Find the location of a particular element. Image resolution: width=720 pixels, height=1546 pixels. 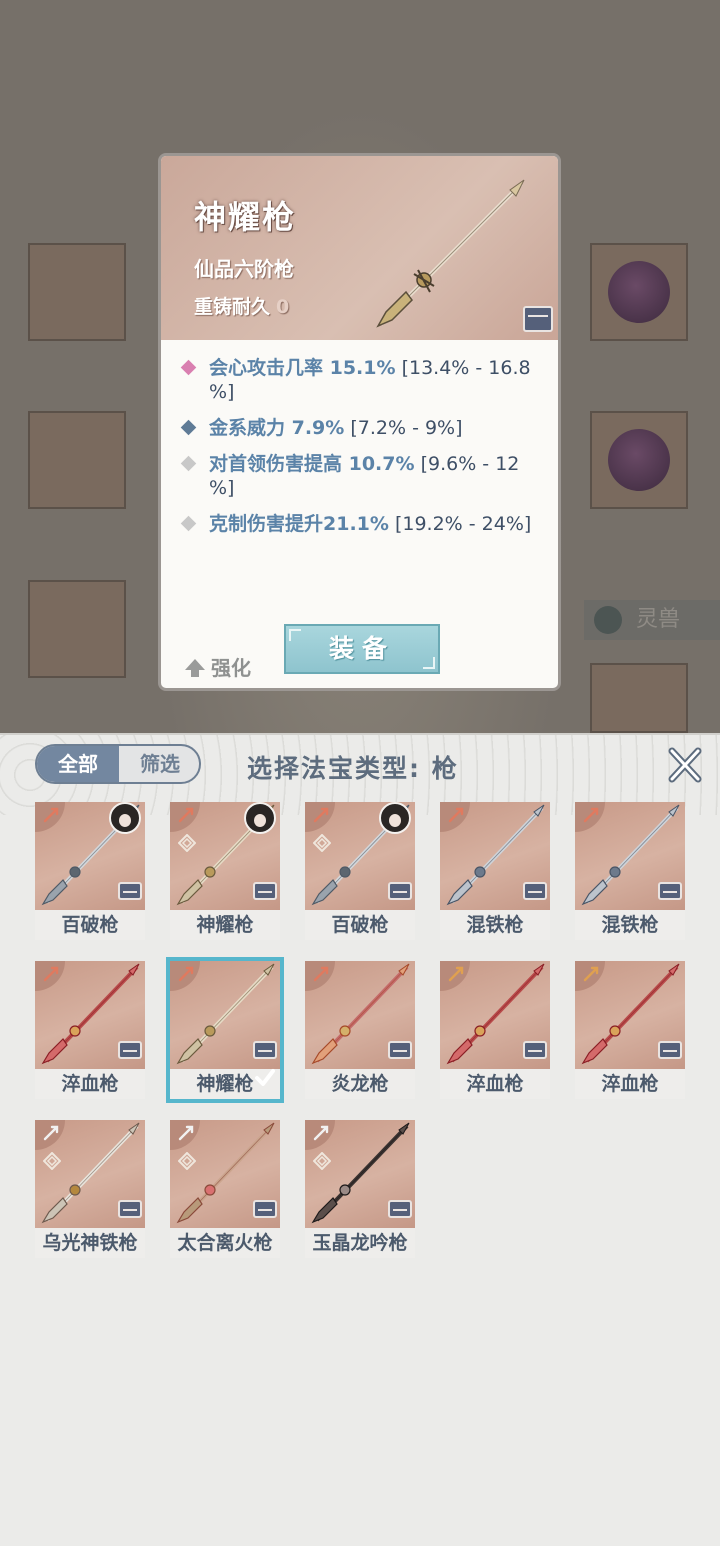

item-name: 玉晶龙吟枪 is located at coordinates (360, 1243).